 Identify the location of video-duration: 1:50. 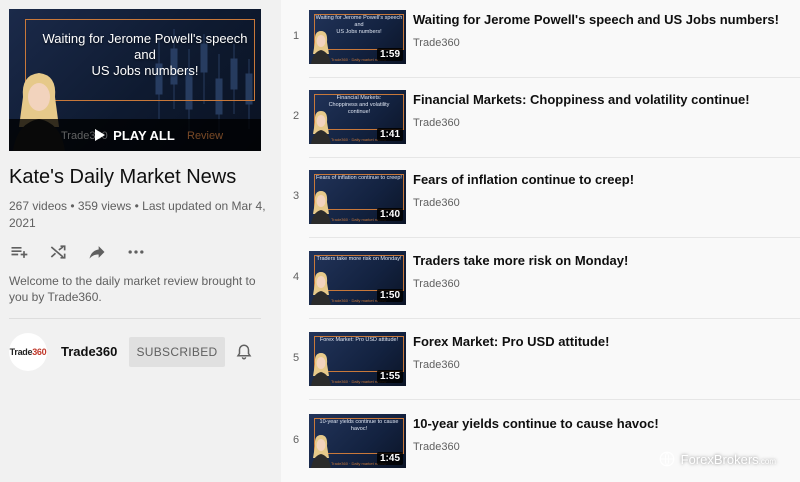
(389, 295).